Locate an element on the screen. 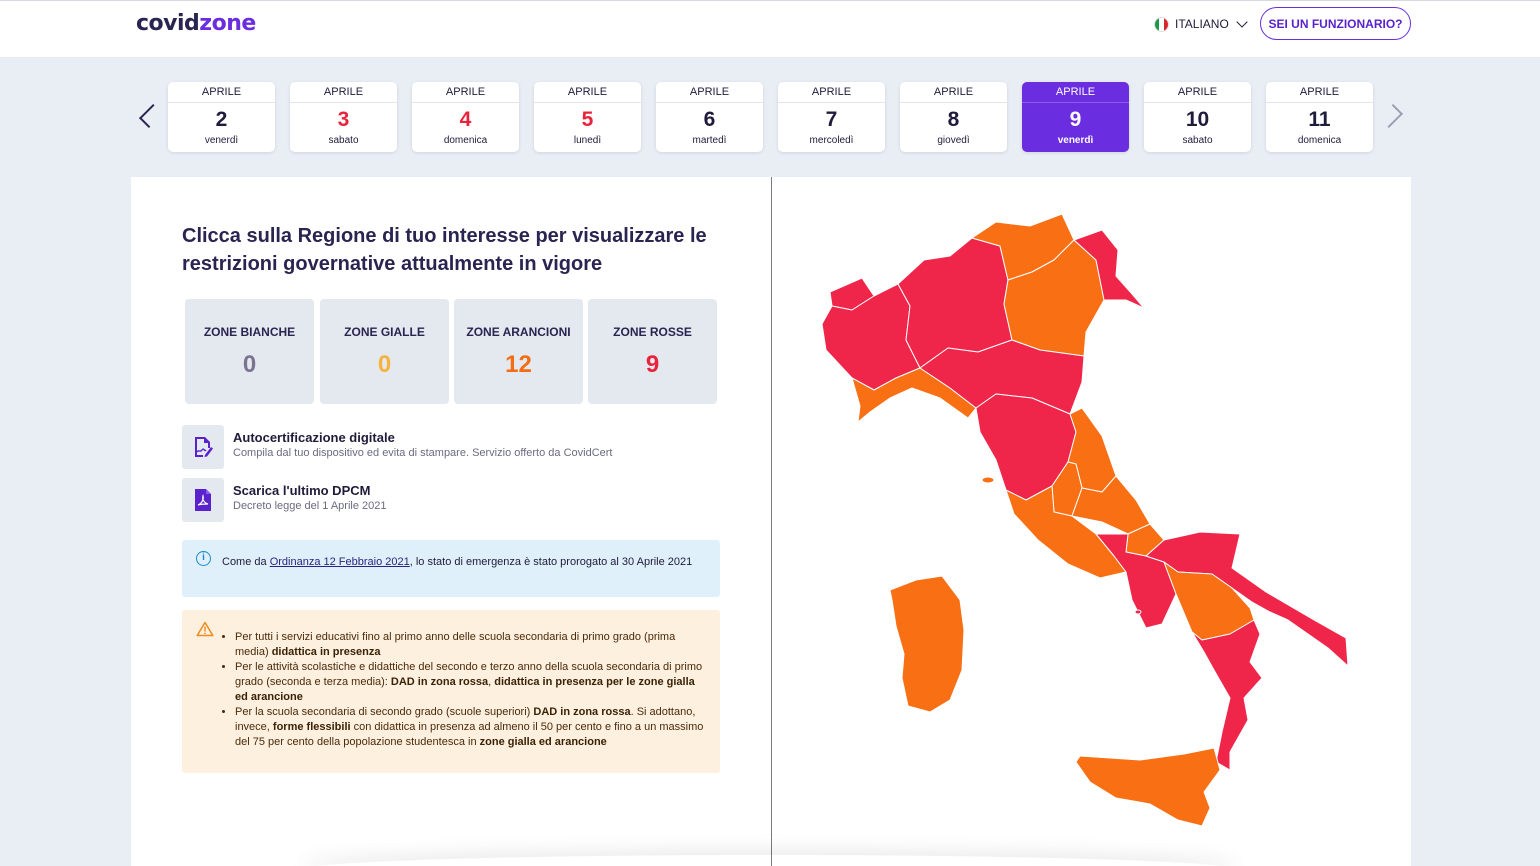 The image size is (1540, 866). logo: covidzone is located at coordinates (196, 23).